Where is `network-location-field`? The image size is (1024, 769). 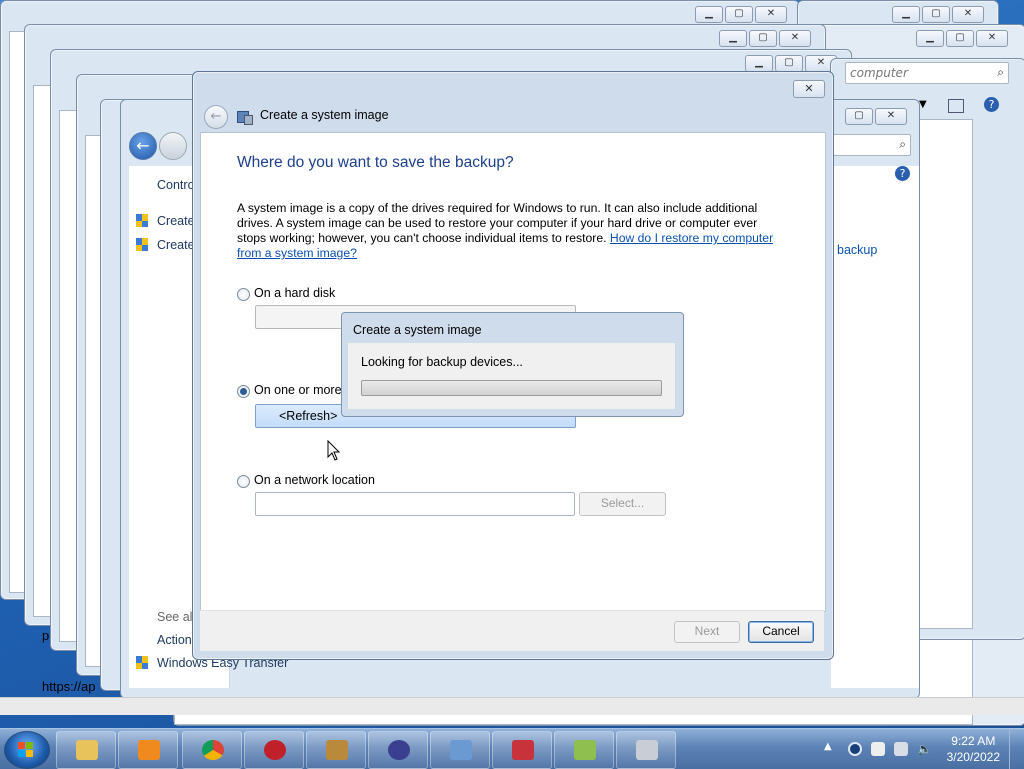 network-location-field is located at coordinates (415, 504).